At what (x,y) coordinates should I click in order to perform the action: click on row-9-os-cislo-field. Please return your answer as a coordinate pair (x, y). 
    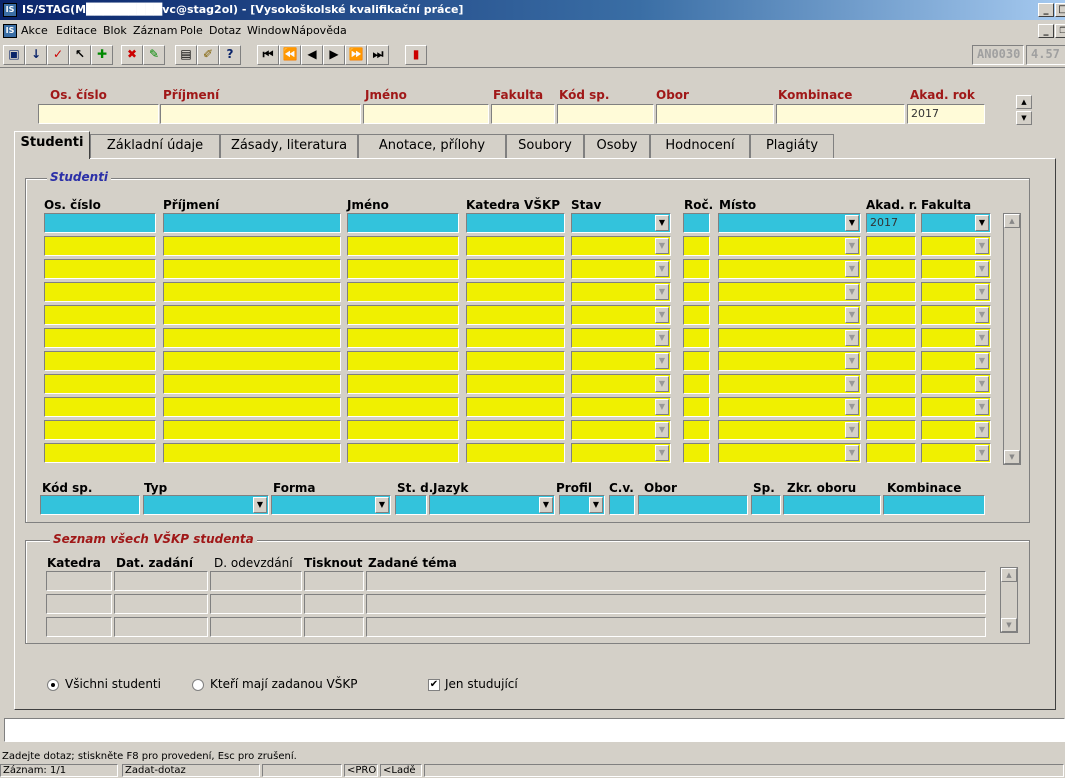
    Looking at the image, I should click on (100, 407).